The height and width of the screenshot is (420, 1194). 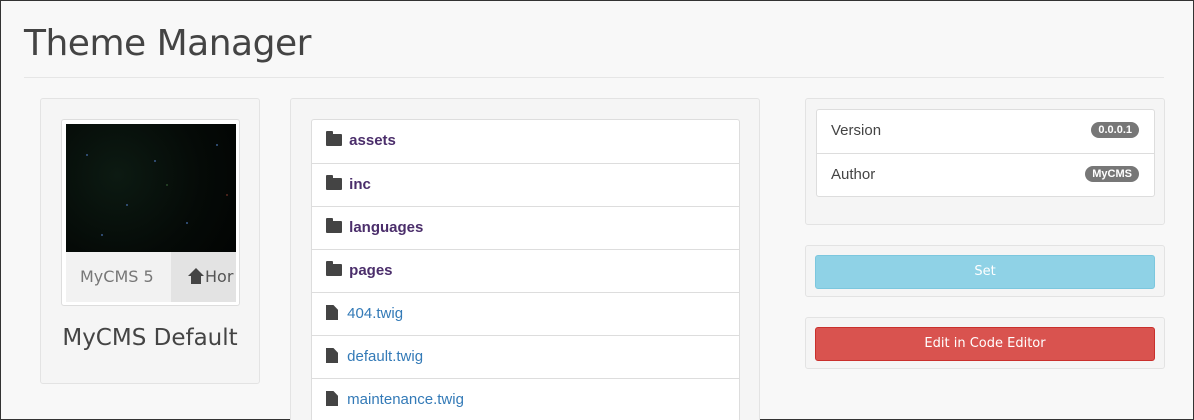 I want to click on folder-link: assets, so click(x=372, y=140).